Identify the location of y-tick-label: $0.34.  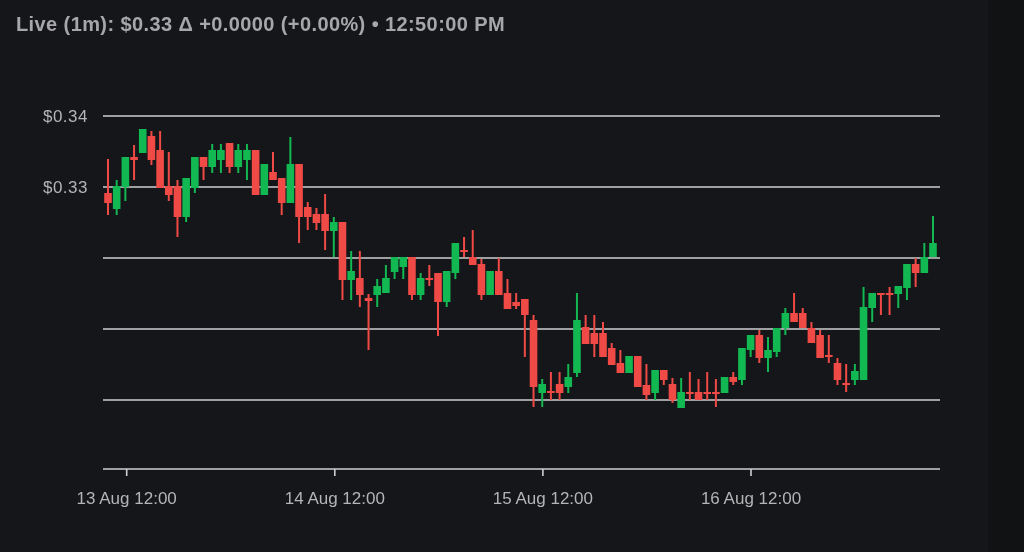
(65, 116).